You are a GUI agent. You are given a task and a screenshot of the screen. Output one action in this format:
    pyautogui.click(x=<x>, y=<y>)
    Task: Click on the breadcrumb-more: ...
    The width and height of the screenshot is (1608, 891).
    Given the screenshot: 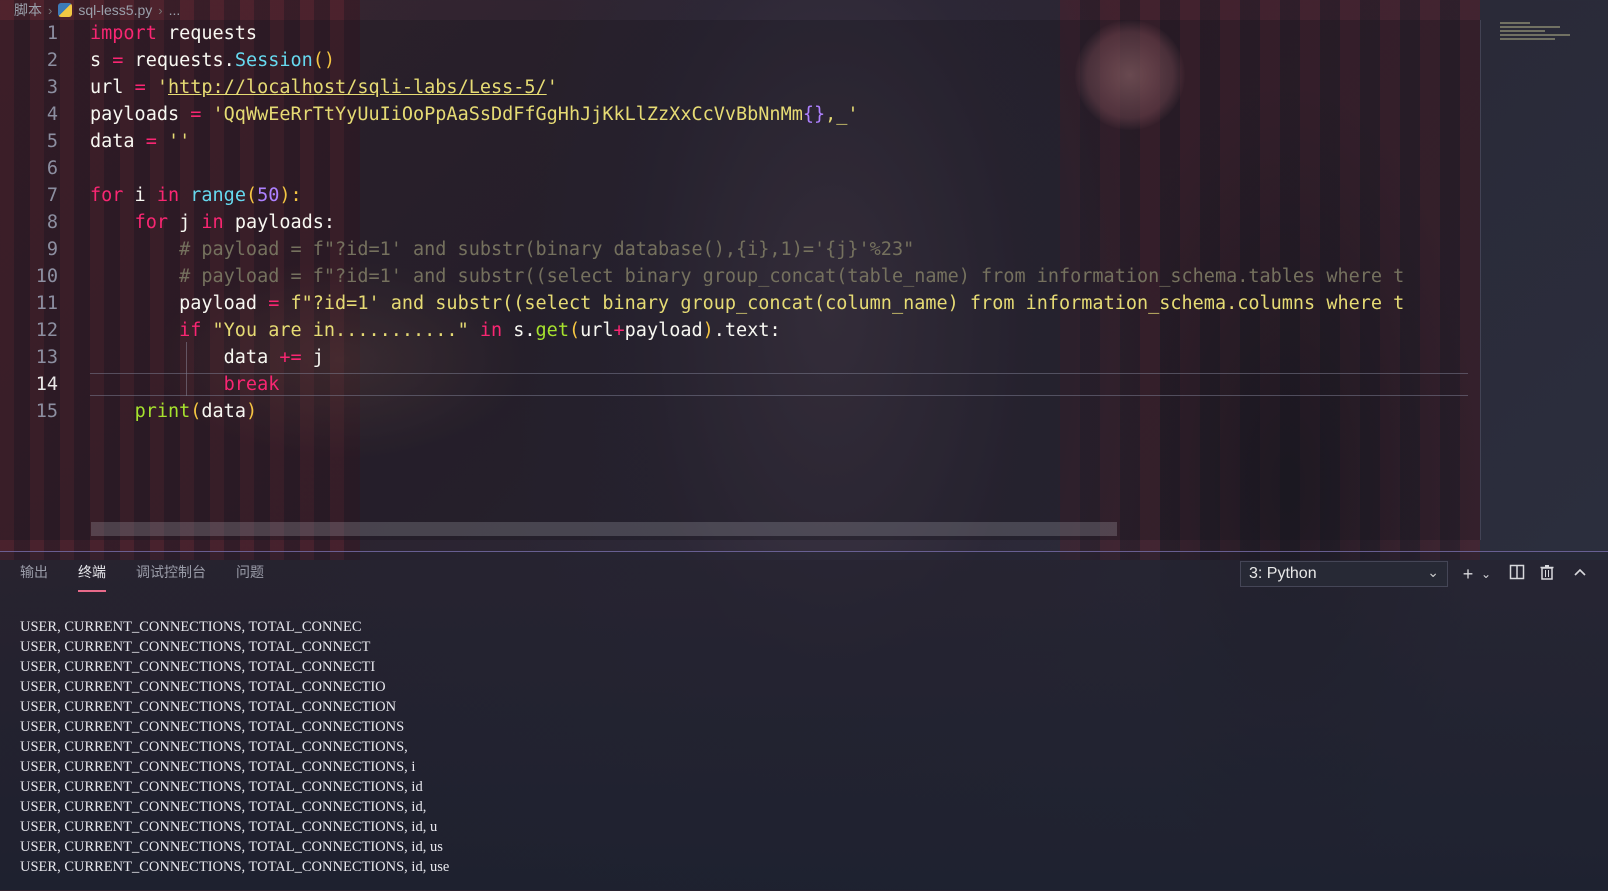 What is the action you would take?
    pyautogui.click(x=175, y=10)
    